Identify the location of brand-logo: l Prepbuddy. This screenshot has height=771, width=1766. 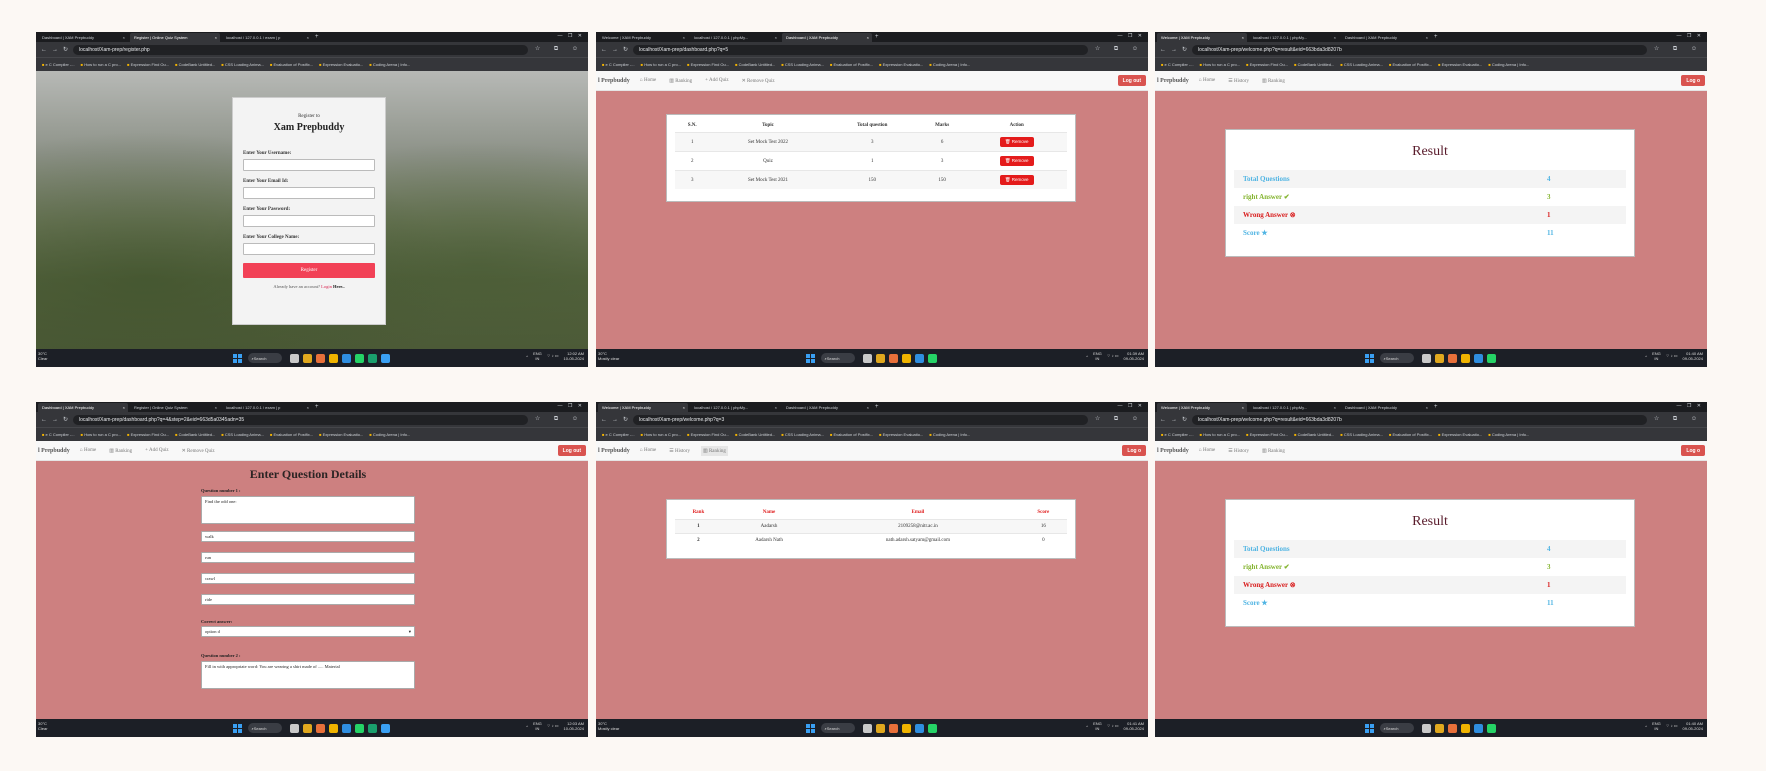
(614, 451).